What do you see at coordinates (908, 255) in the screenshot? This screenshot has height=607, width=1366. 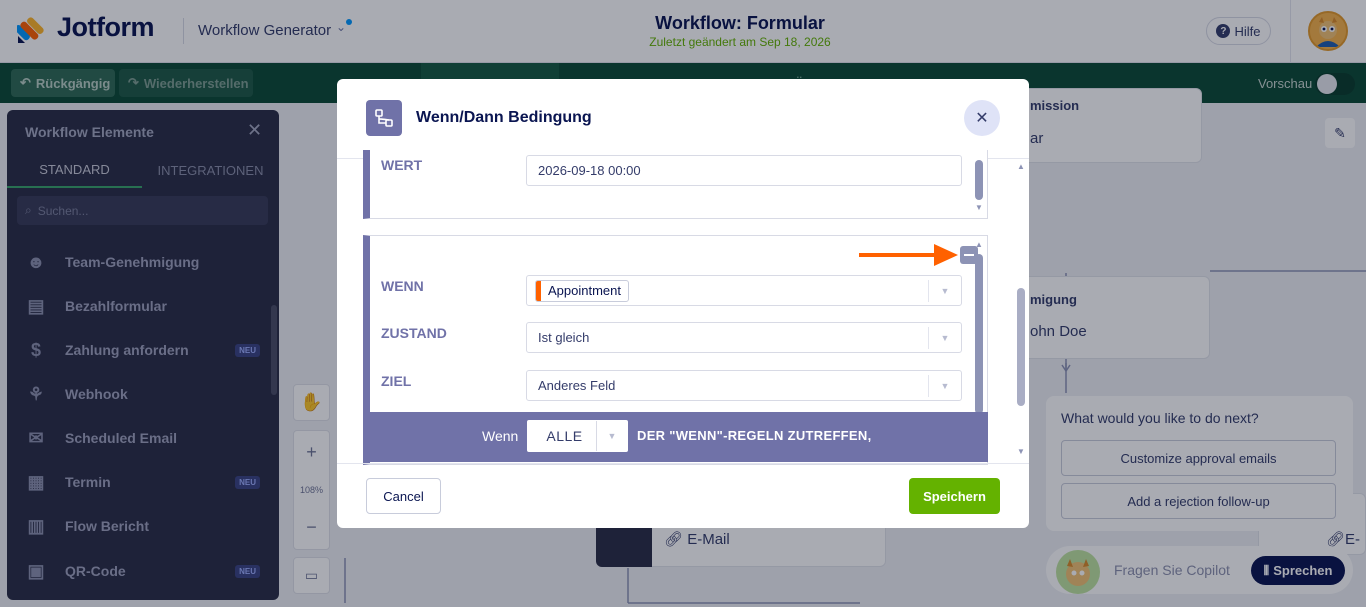 I see `orange-arrow-icon` at bounding box center [908, 255].